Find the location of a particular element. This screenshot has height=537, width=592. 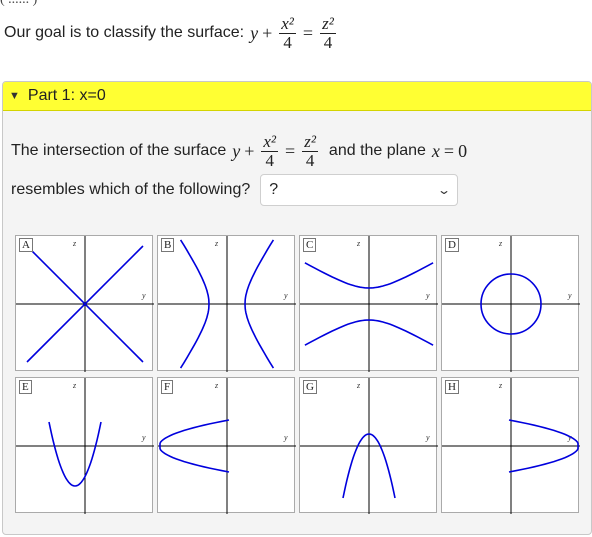

question-frac-1: x² 4 is located at coordinates (270, 150).